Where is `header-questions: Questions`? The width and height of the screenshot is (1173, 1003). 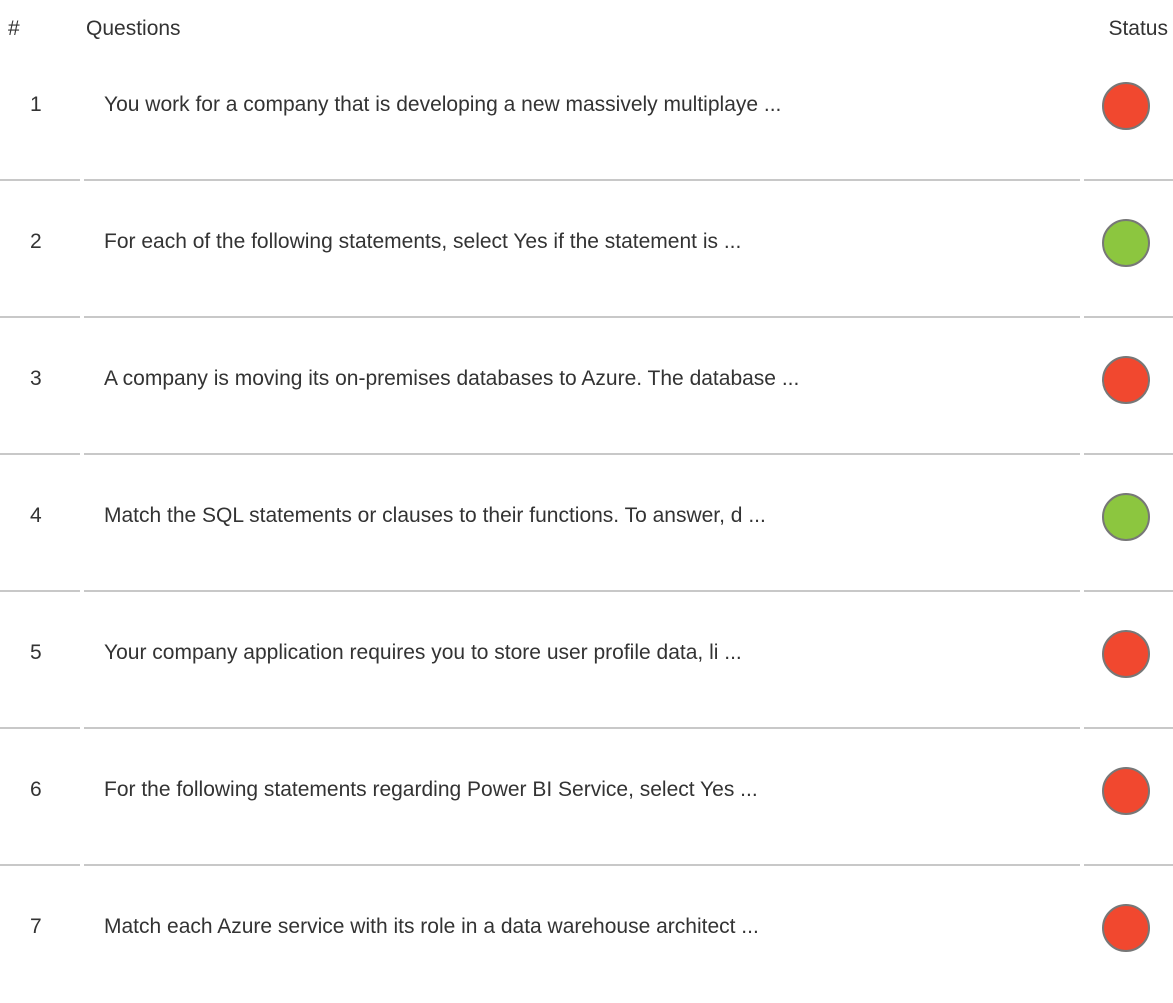 header-questions: Questions is located at coordinates (133, 28).